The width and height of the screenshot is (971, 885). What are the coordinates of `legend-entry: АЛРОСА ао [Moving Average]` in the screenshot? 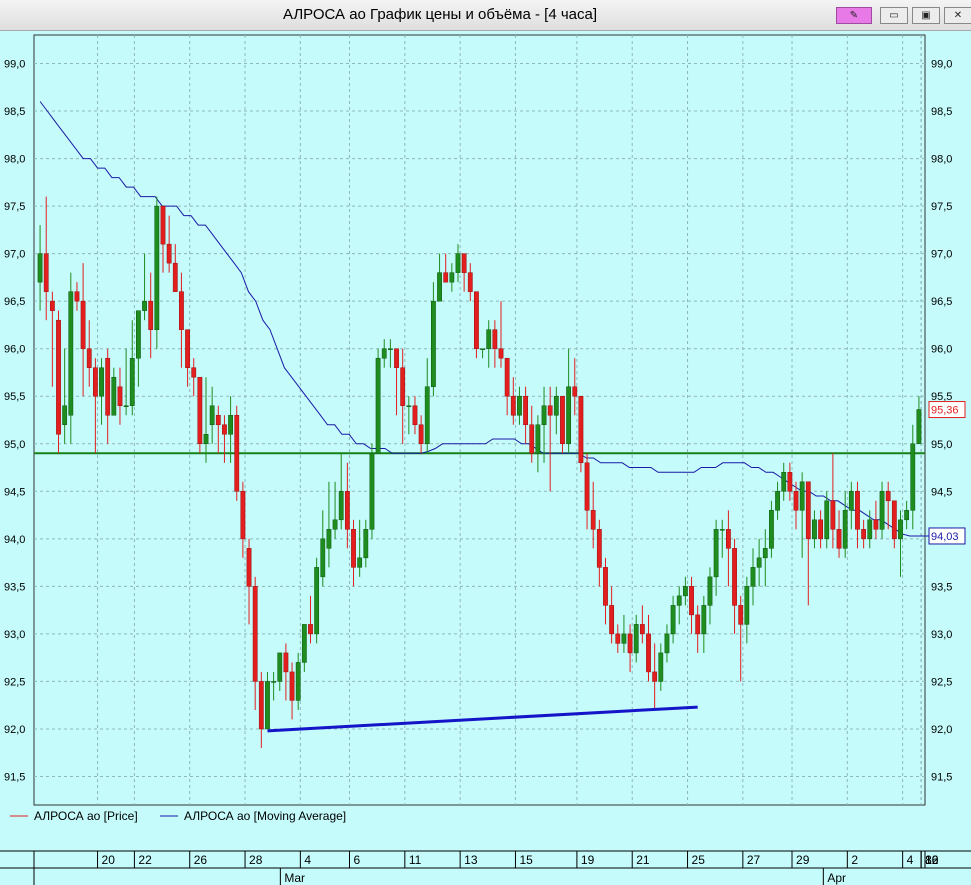 It's located at (265, 816).